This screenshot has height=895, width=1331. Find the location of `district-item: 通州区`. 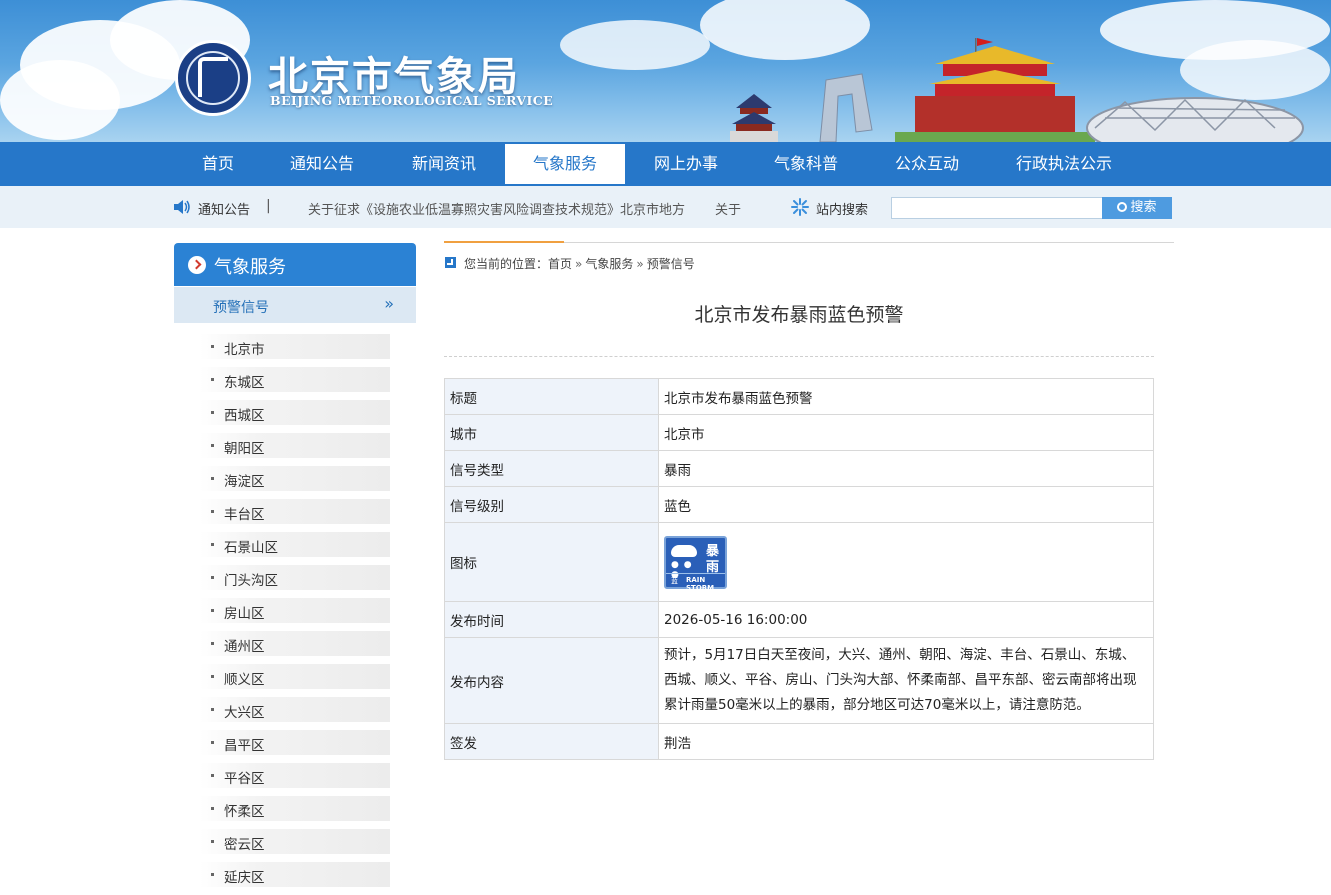

district-item: 通州区 is located at coordinates (295, 643).